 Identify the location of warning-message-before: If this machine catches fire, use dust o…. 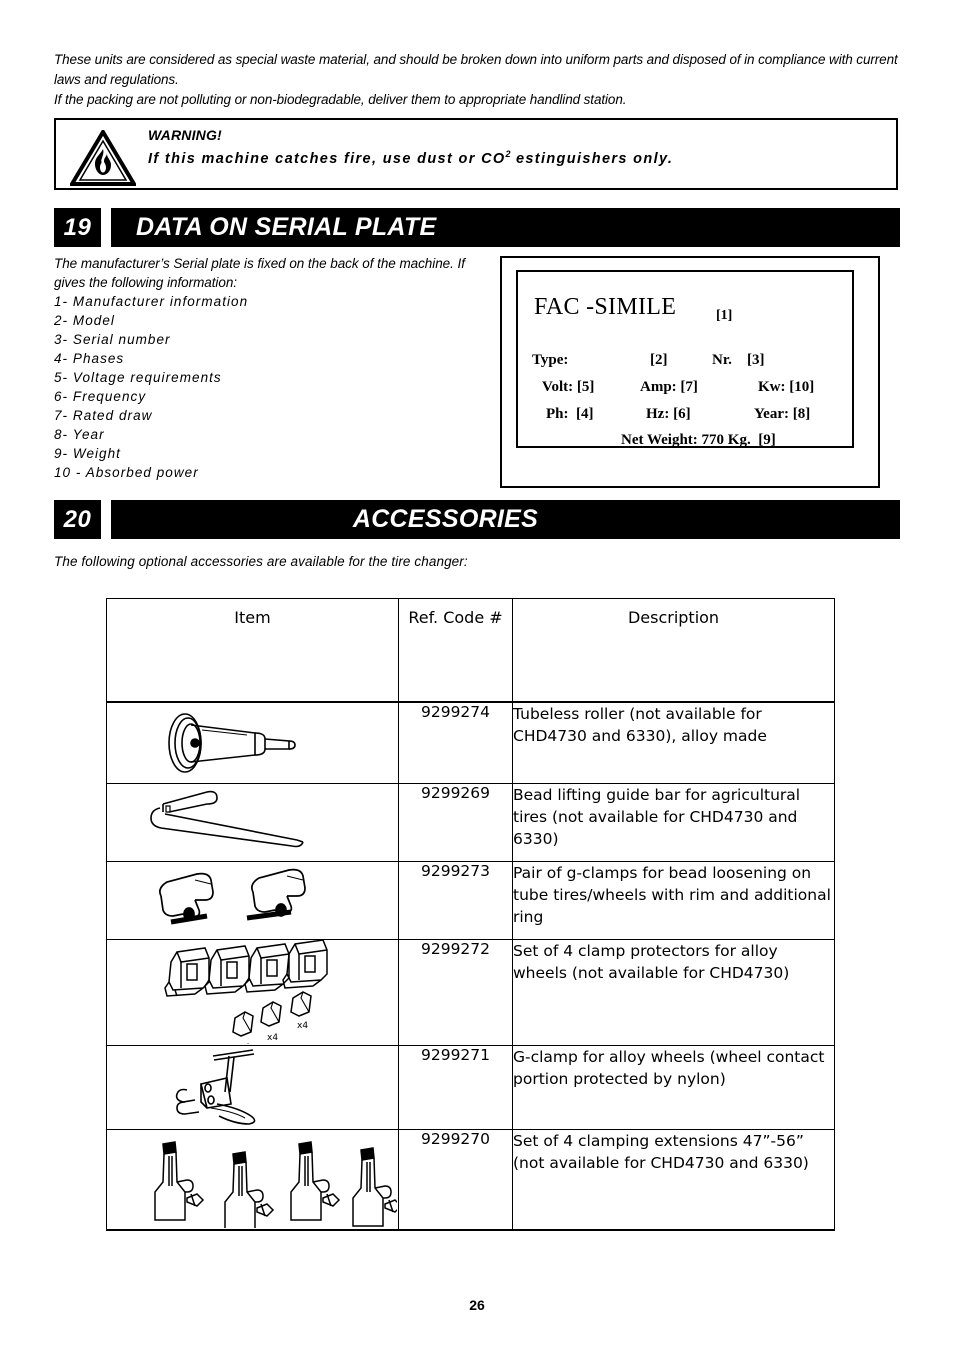
(327, 158).